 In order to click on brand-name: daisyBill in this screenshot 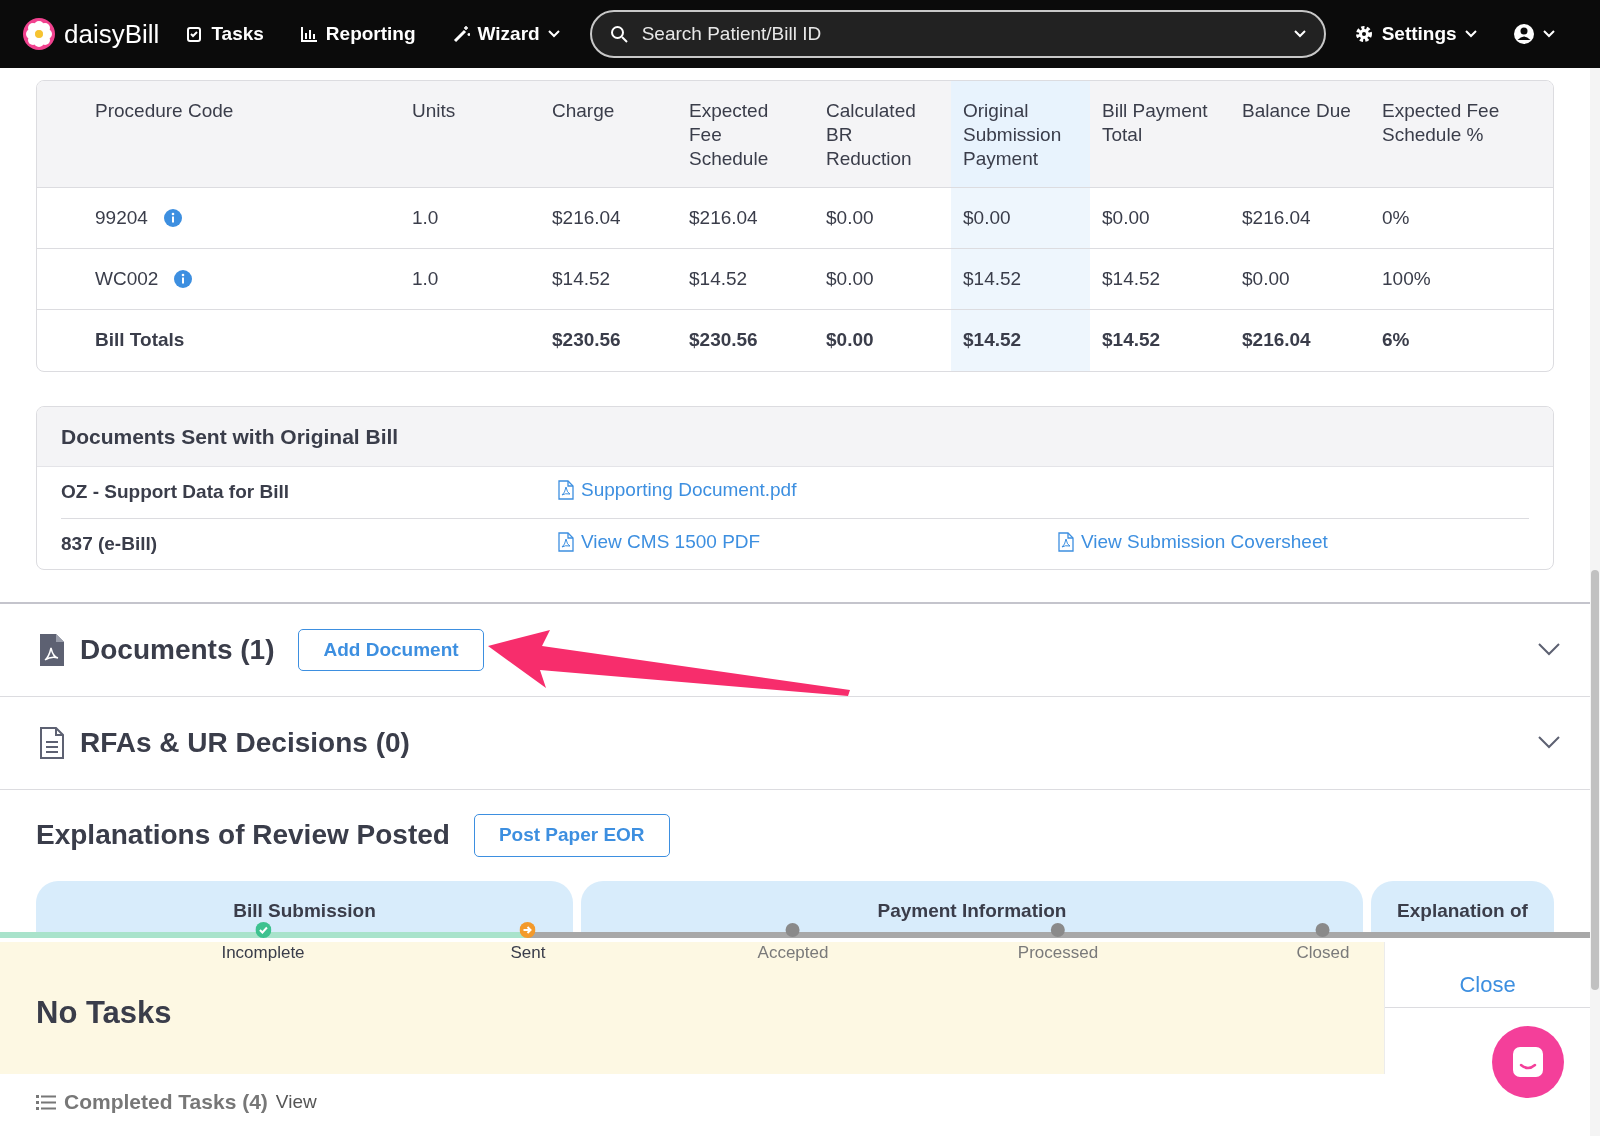, I will do `click(112, 34)`.